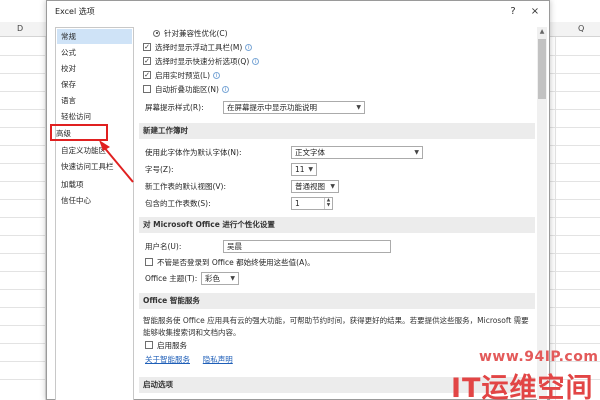  I want to click on screentip-style-select: 在屏幕提示中显示功能说明 ▼, so click(294, 107).